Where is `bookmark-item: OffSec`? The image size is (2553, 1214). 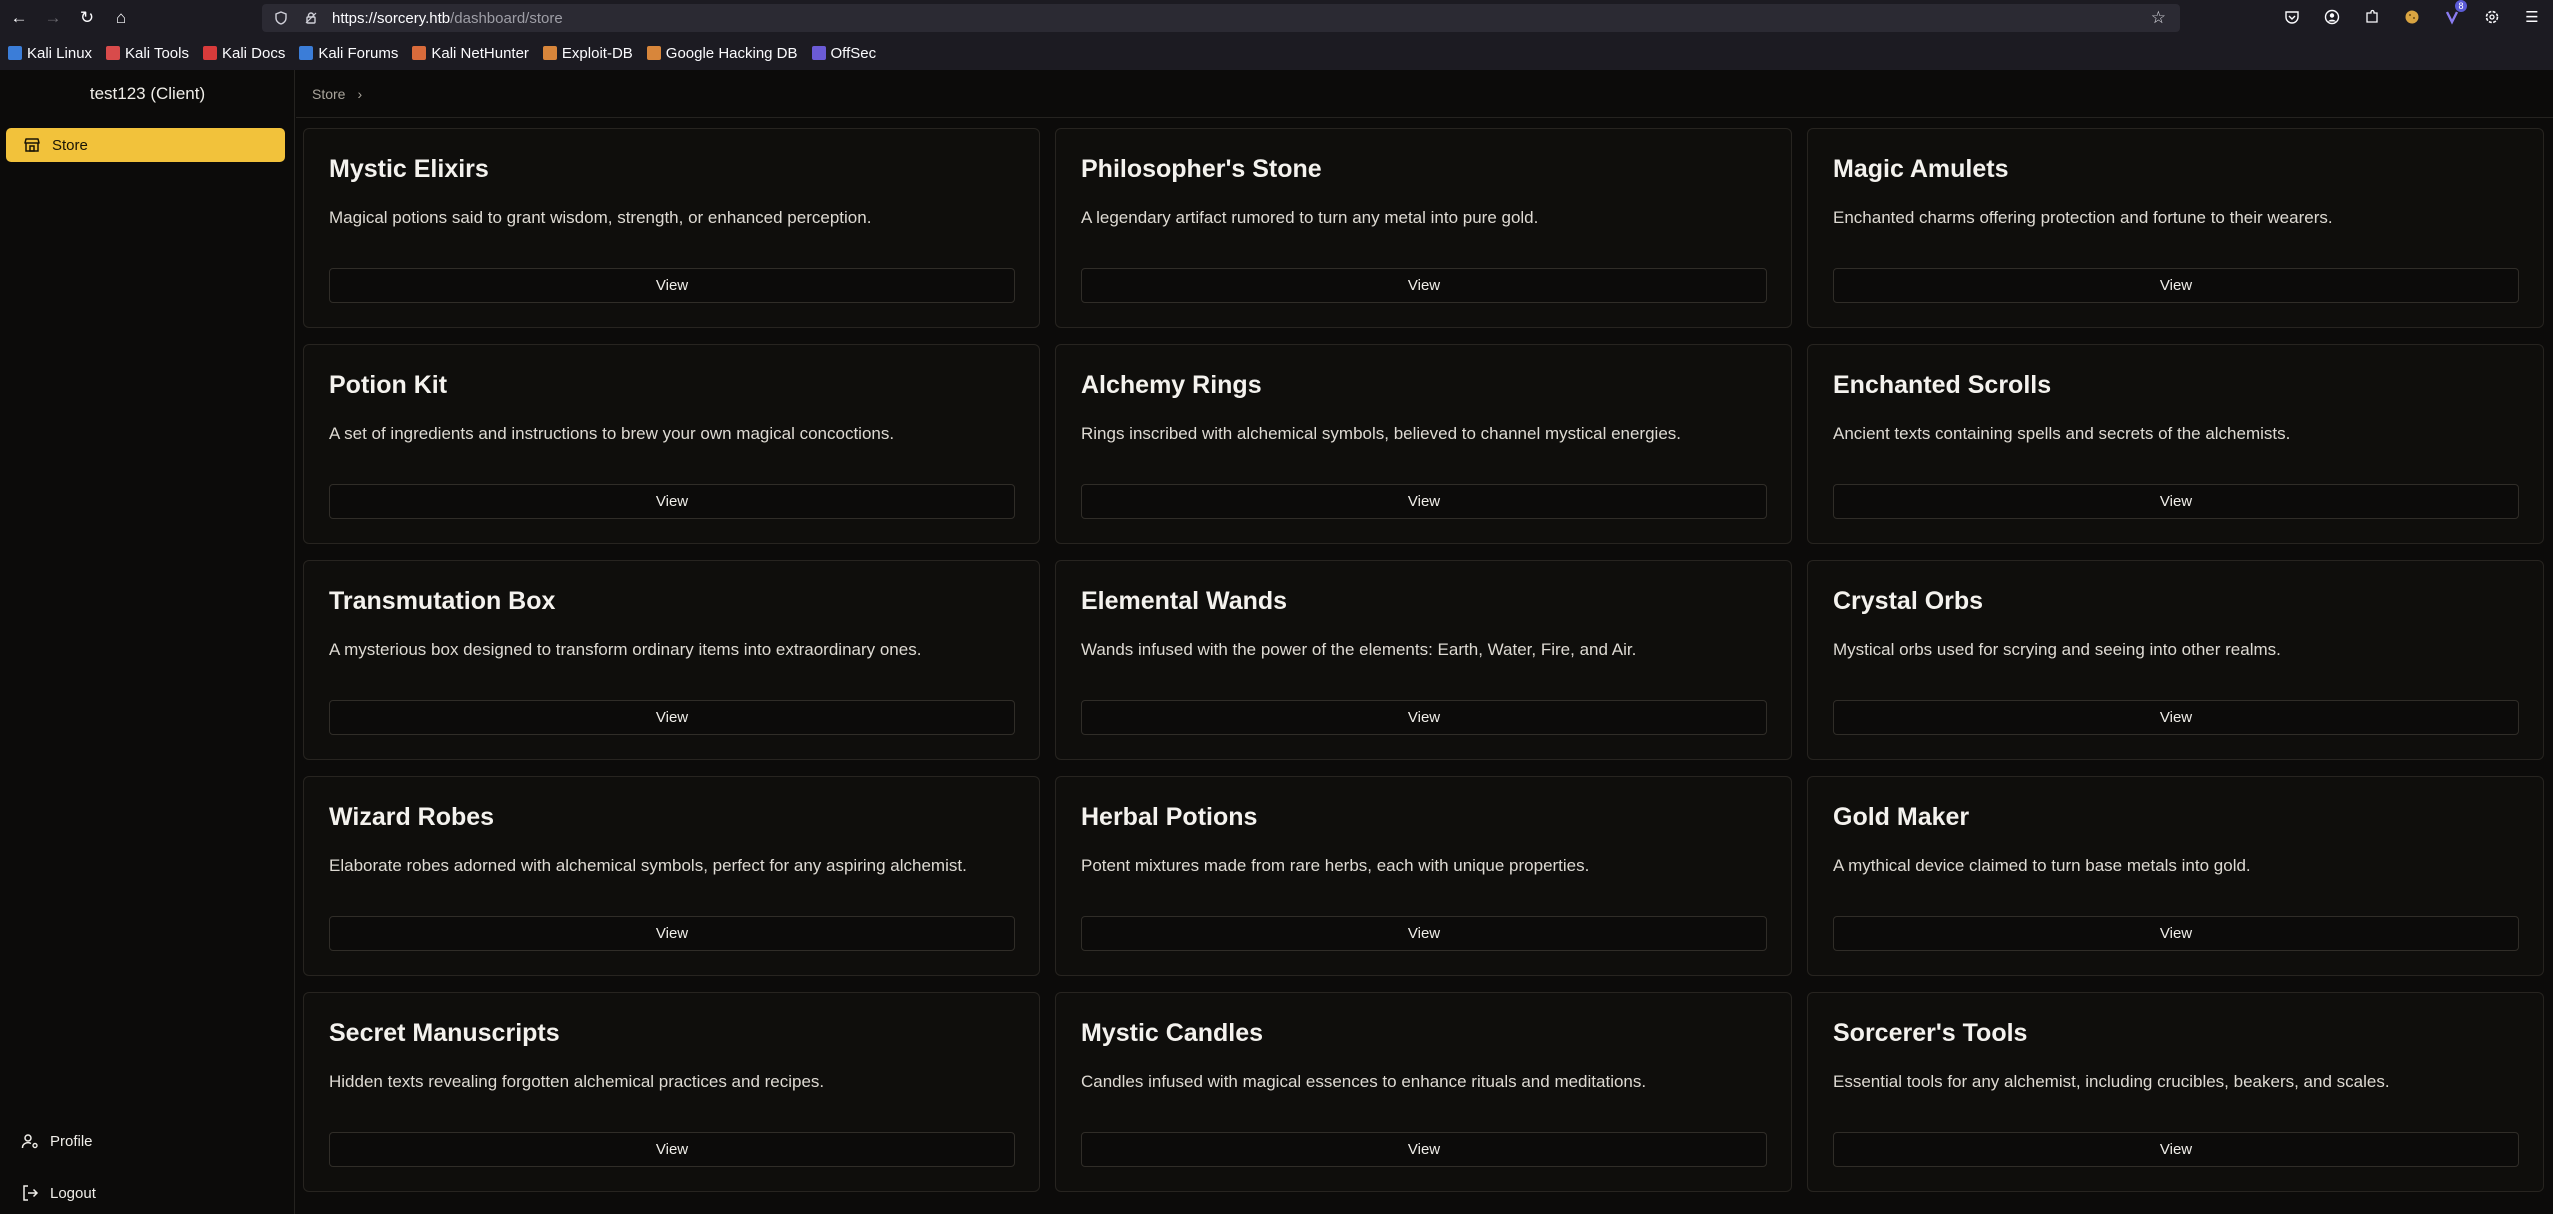 bookmark-item: OffSec is located at coordinates (843, 53).